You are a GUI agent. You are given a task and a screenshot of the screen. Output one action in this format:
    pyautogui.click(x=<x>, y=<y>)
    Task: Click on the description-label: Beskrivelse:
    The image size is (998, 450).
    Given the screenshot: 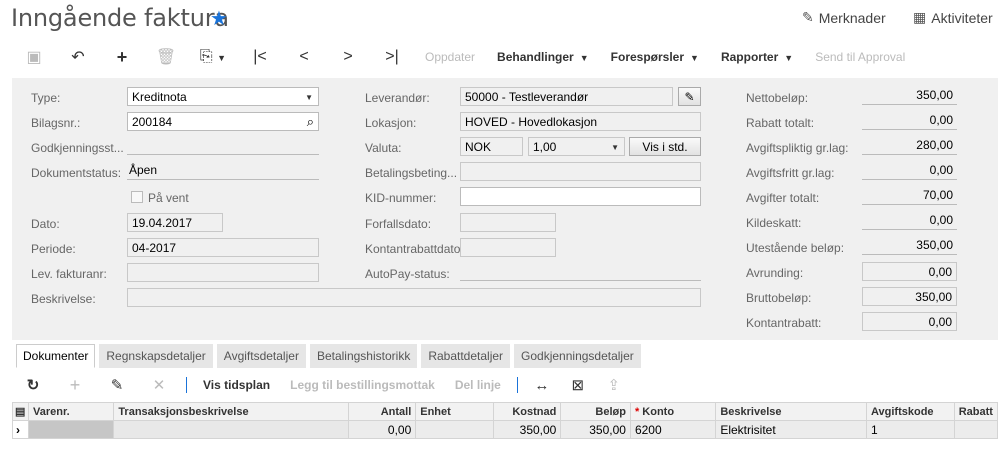 What is the action you would take?
    pyautogui.click(x=63, y=299)
    